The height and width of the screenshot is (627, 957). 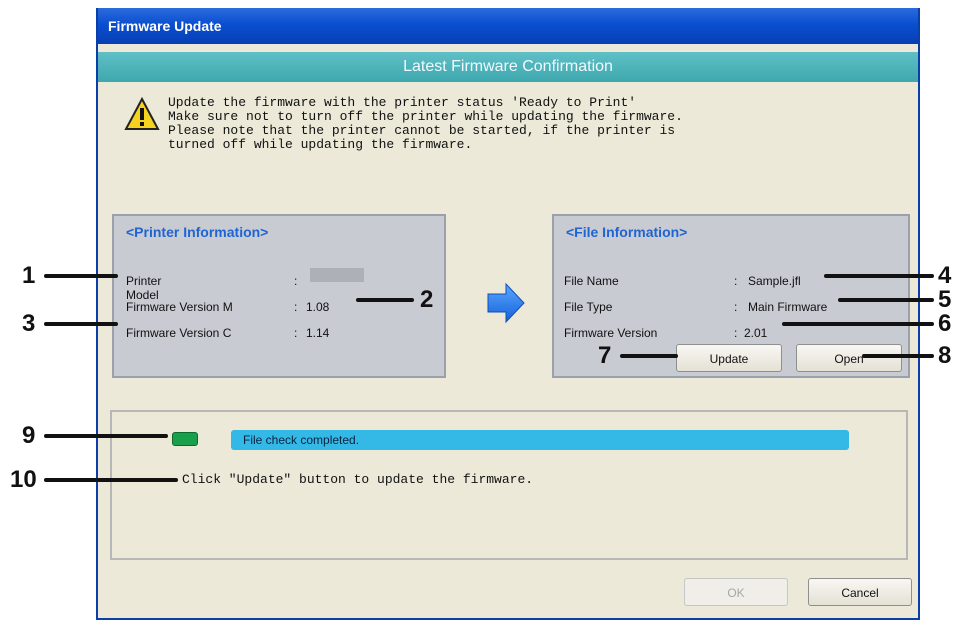 I want to click on update-button: Update, so click(x=729, y=358).